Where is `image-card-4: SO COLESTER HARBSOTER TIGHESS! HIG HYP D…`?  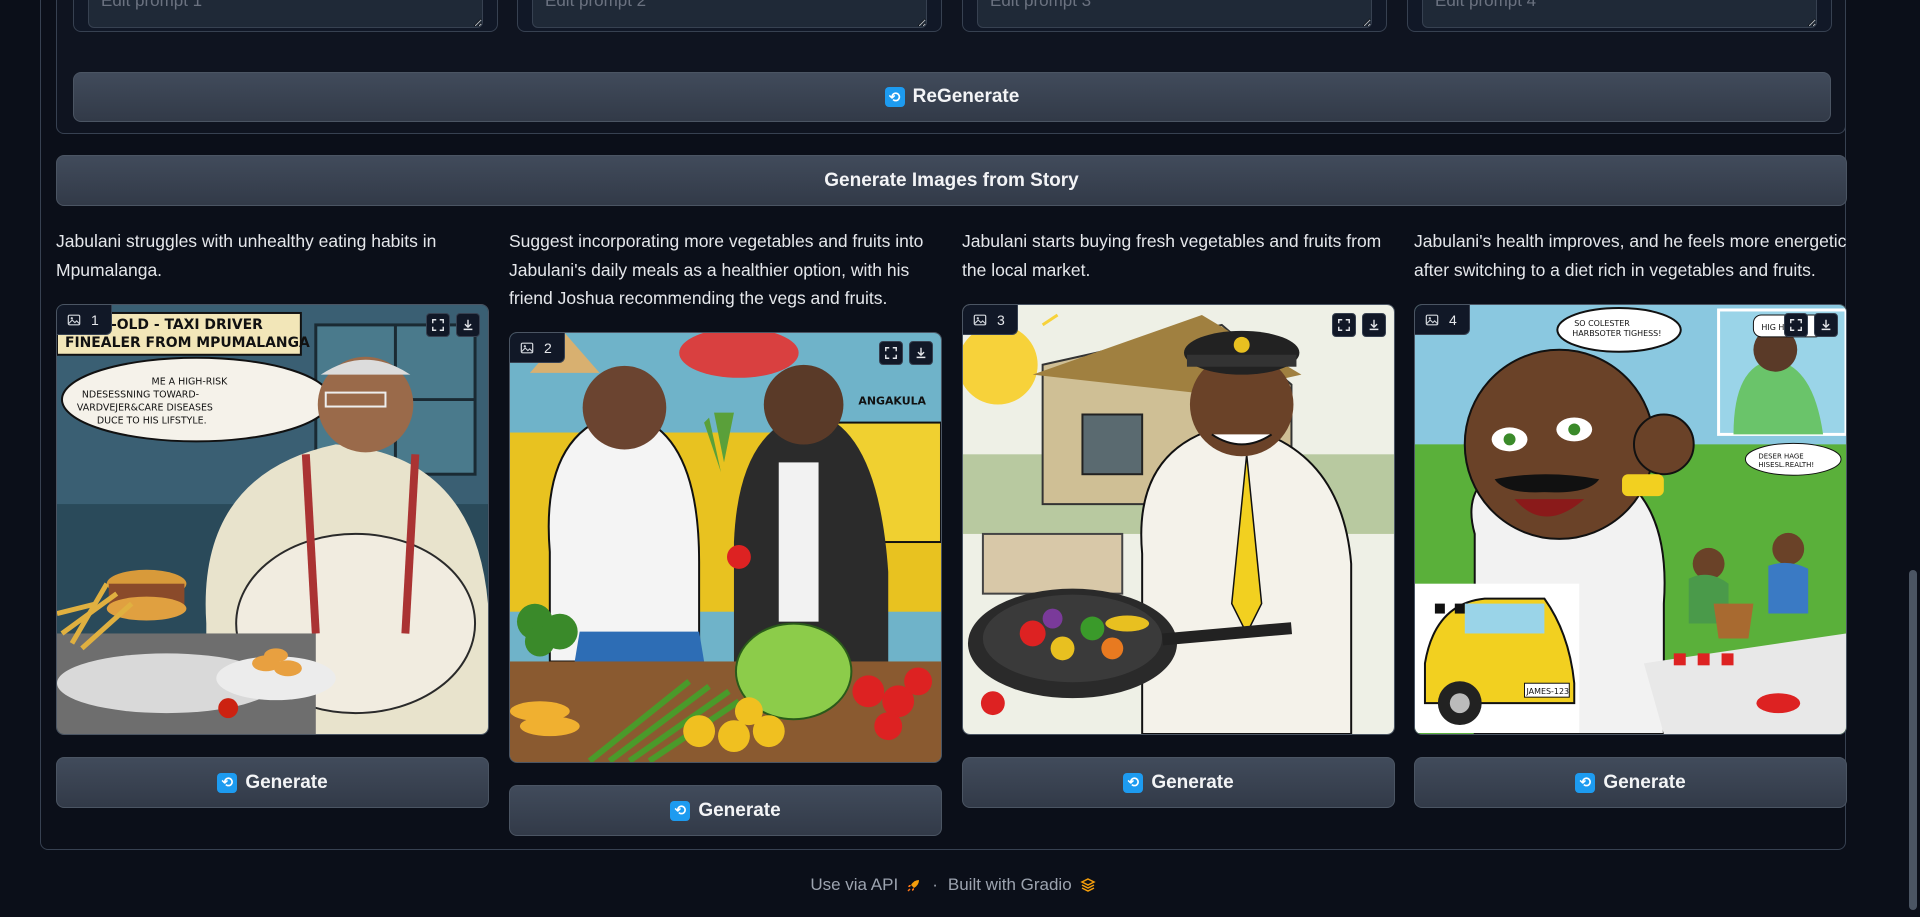
image-card-4: SO COLESTER HARBSOTER TIGHESS! HIG HYP D… is located at coordinates (1630, 519).